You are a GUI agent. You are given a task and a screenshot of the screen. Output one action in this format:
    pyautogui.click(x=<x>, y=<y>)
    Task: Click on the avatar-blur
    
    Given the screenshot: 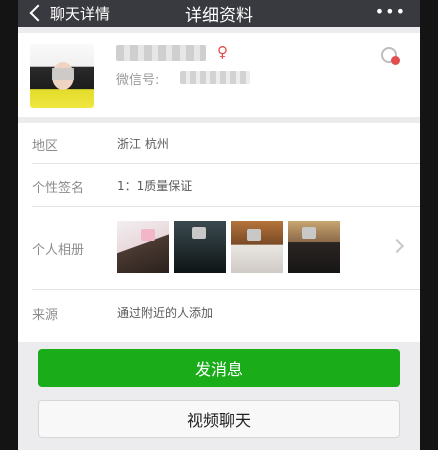 What is the action you would take?
    pyautogui.click(x=63, y=74)
    